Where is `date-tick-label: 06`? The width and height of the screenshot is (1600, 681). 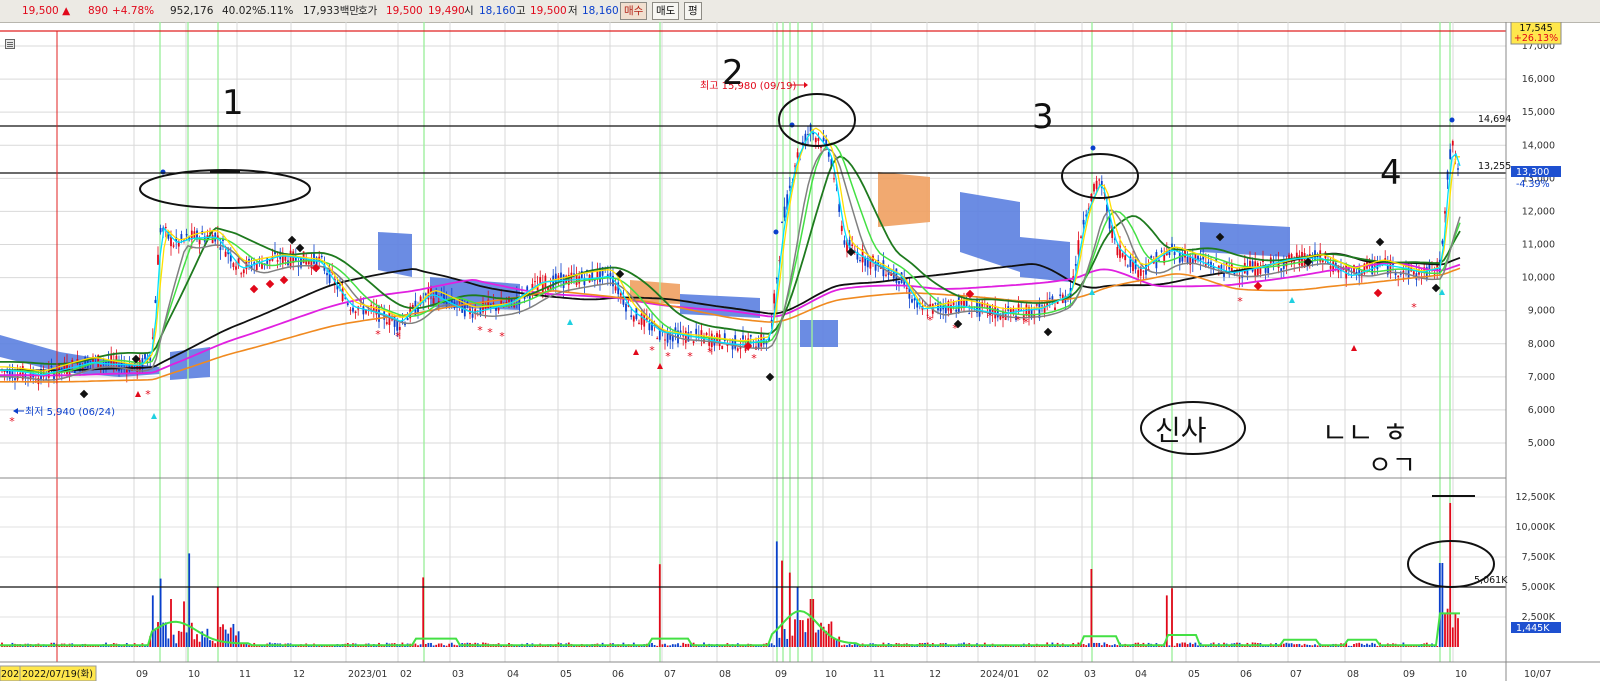 date-tick-label: 06 is located at coordinates (1246, 674).